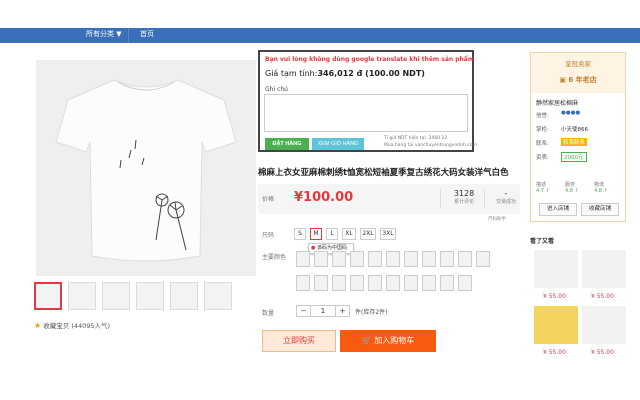 Image resolution: width=640 pixels, height=400 pixels. I want to click on deal-stat: - 交易成功, so click(506, 197).